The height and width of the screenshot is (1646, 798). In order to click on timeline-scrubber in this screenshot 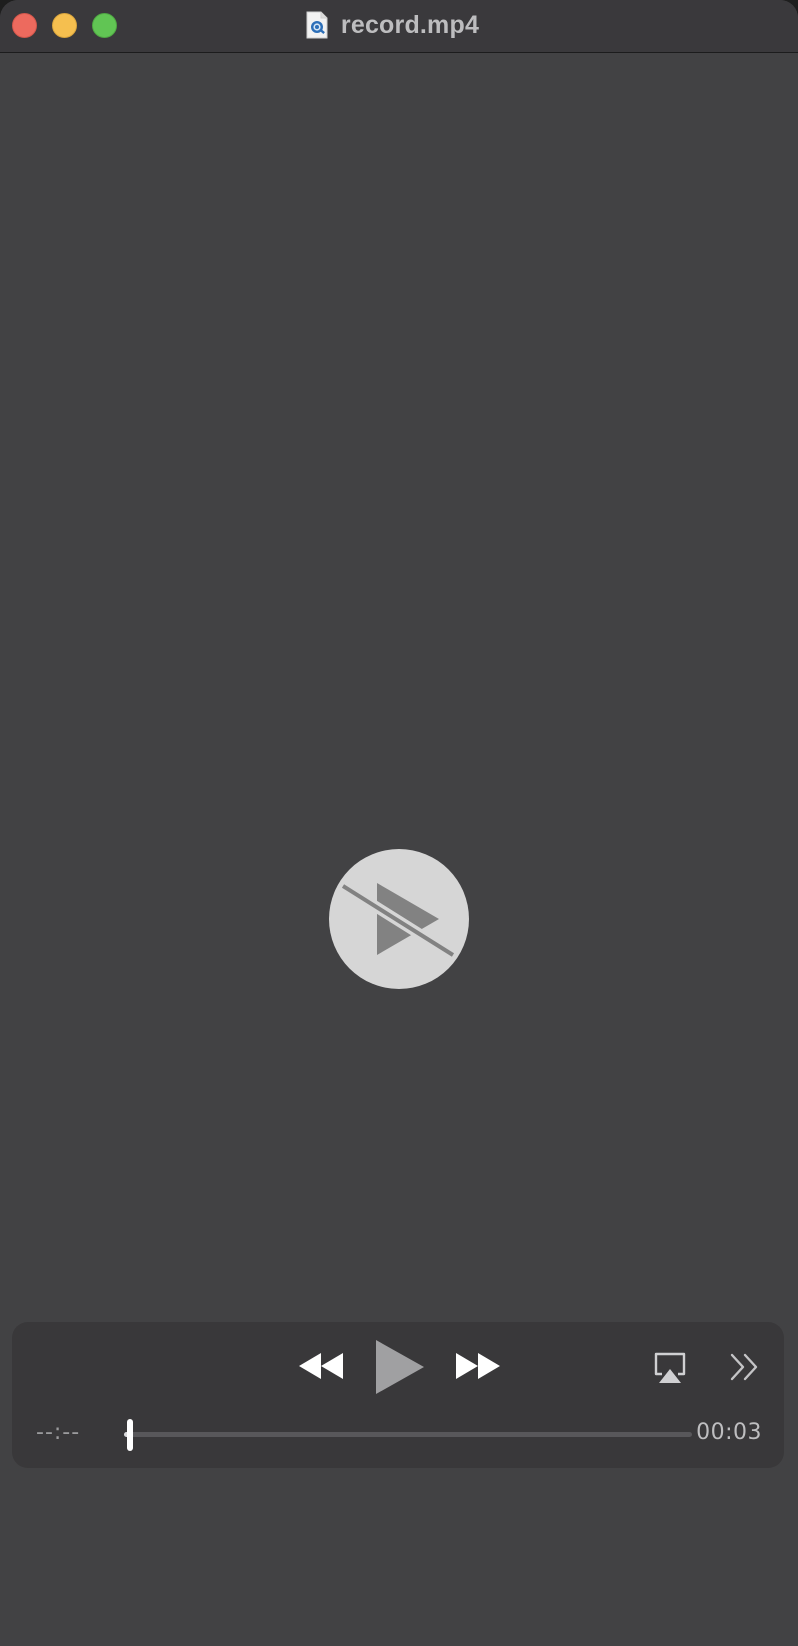, I will do `click(408, 1435)`.